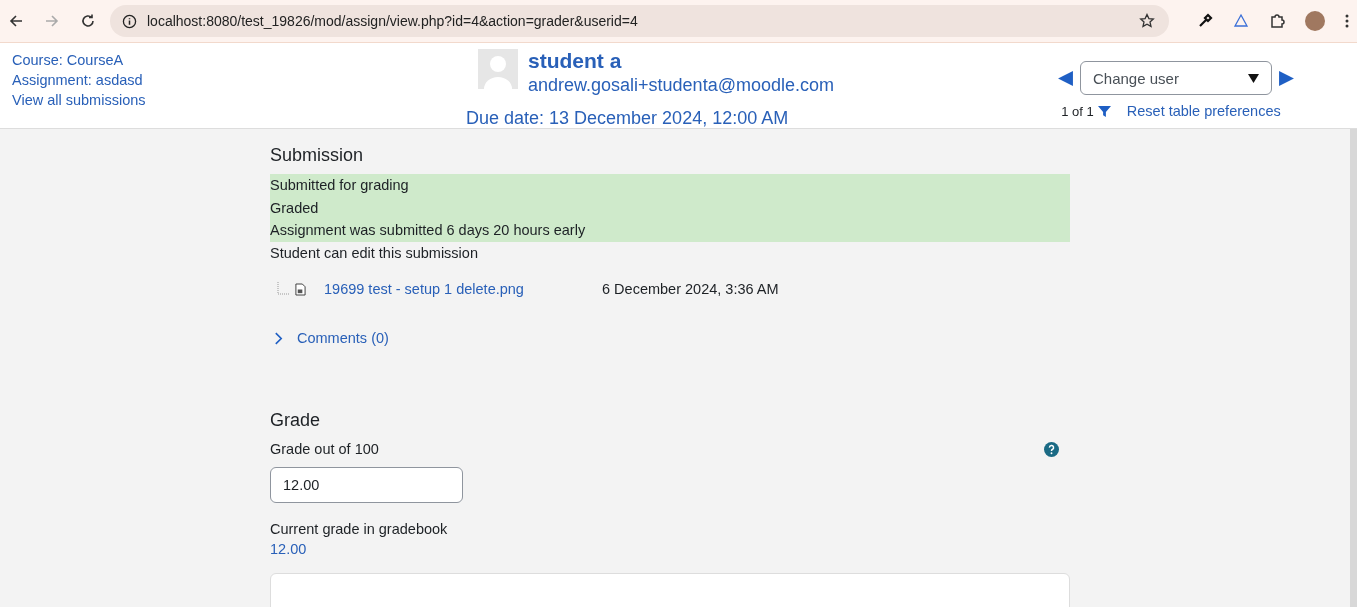 The height and width of the screenshot is (607, 1357). I want to click on grade-input: 12.00, so click(366, 485).